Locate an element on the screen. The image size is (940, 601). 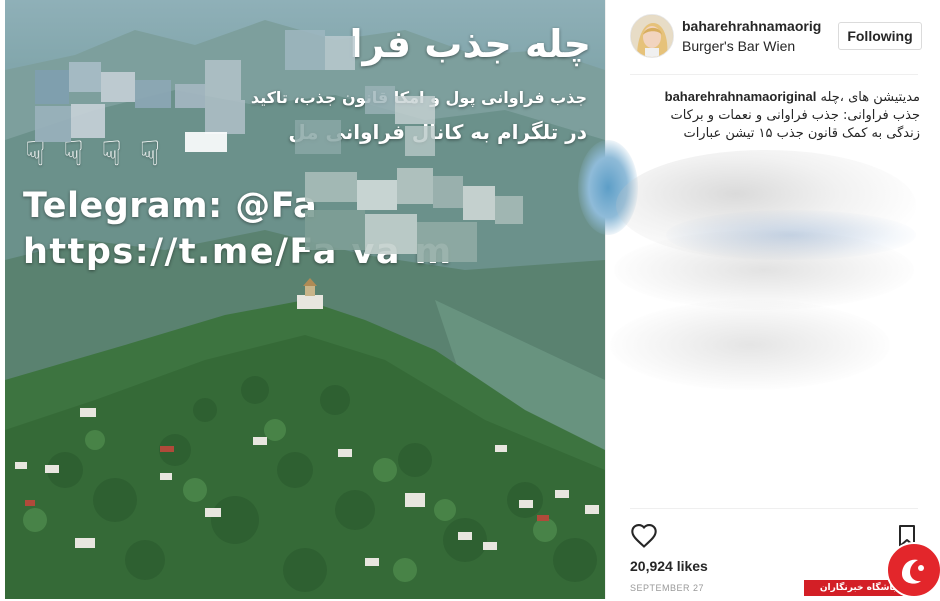
caption-text-line3: زندگی به کمک قانون جذب ۱۵ تیشن عبارات is located at coordinates (801, 133).